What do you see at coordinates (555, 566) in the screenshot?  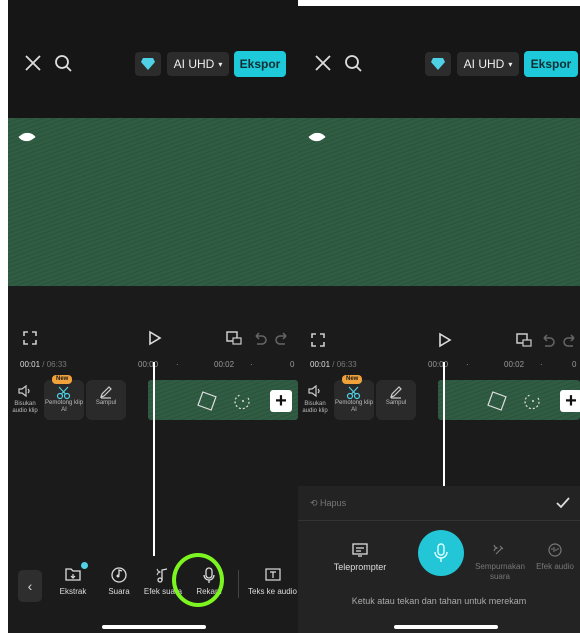 I see `audio-effect-label: Efek audio` at bounding box center [555, 566].